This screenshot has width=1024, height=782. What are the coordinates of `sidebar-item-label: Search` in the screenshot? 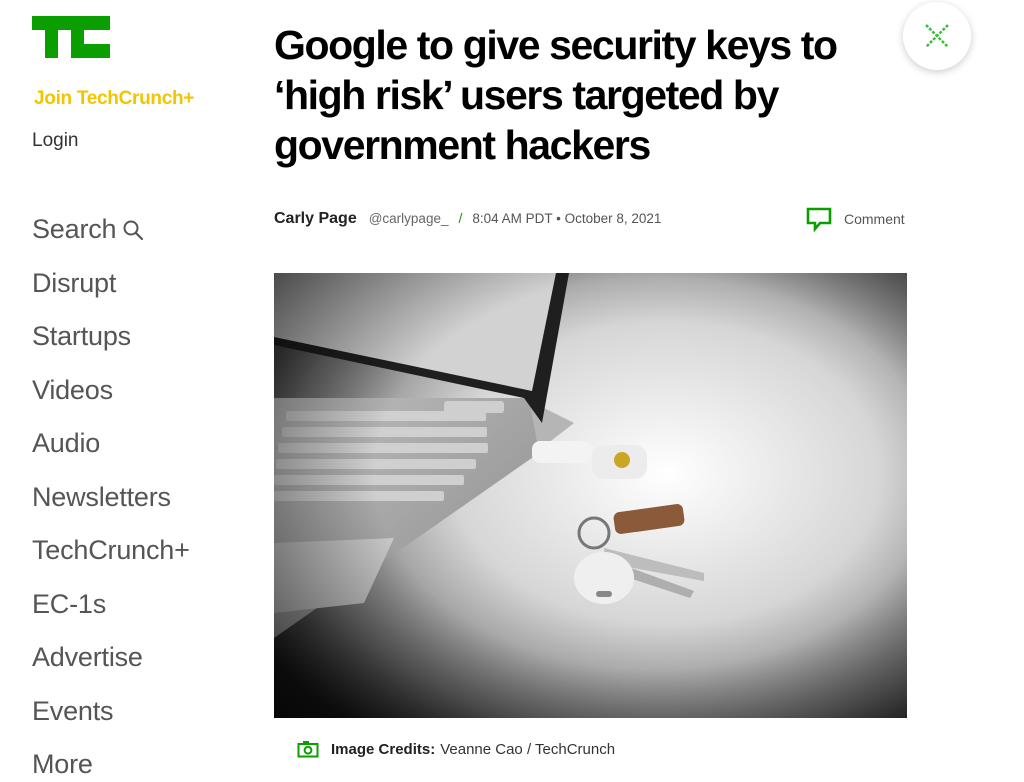 It's located at (74, 229).